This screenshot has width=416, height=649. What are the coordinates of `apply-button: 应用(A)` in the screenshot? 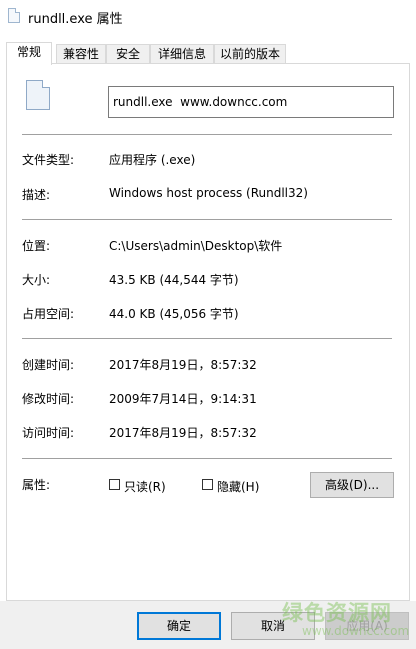 It's located at (367, 626).